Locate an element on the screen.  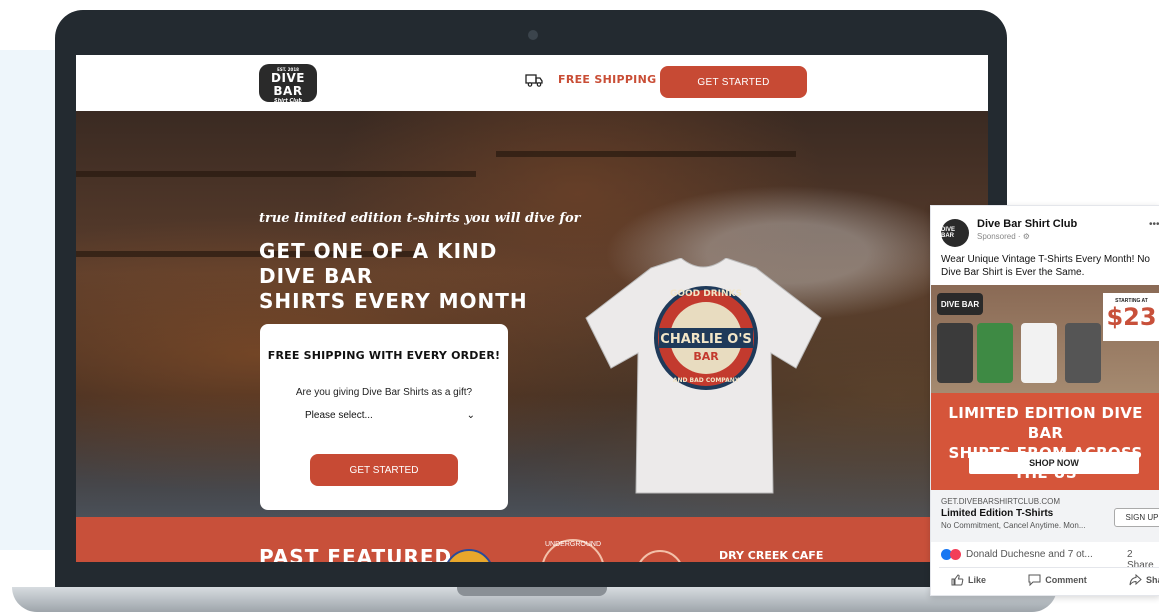
divider is located at coordinates (1049, 567).